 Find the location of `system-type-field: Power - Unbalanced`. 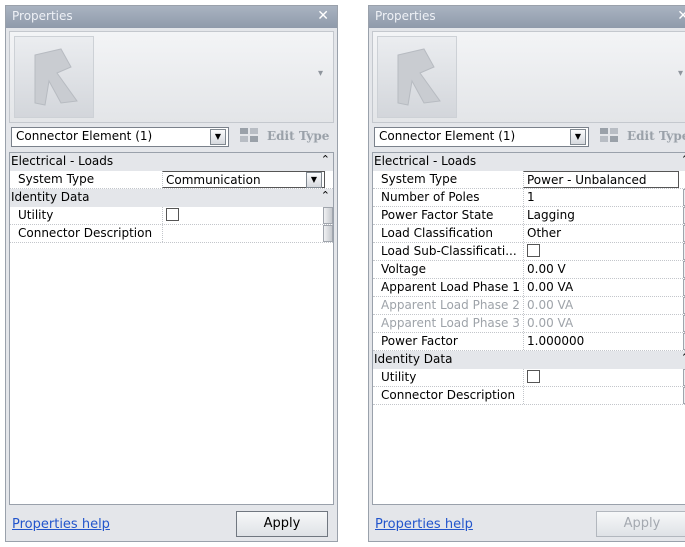

system-type-field: Power - Unbalanced is located at coordinates (601, 179).